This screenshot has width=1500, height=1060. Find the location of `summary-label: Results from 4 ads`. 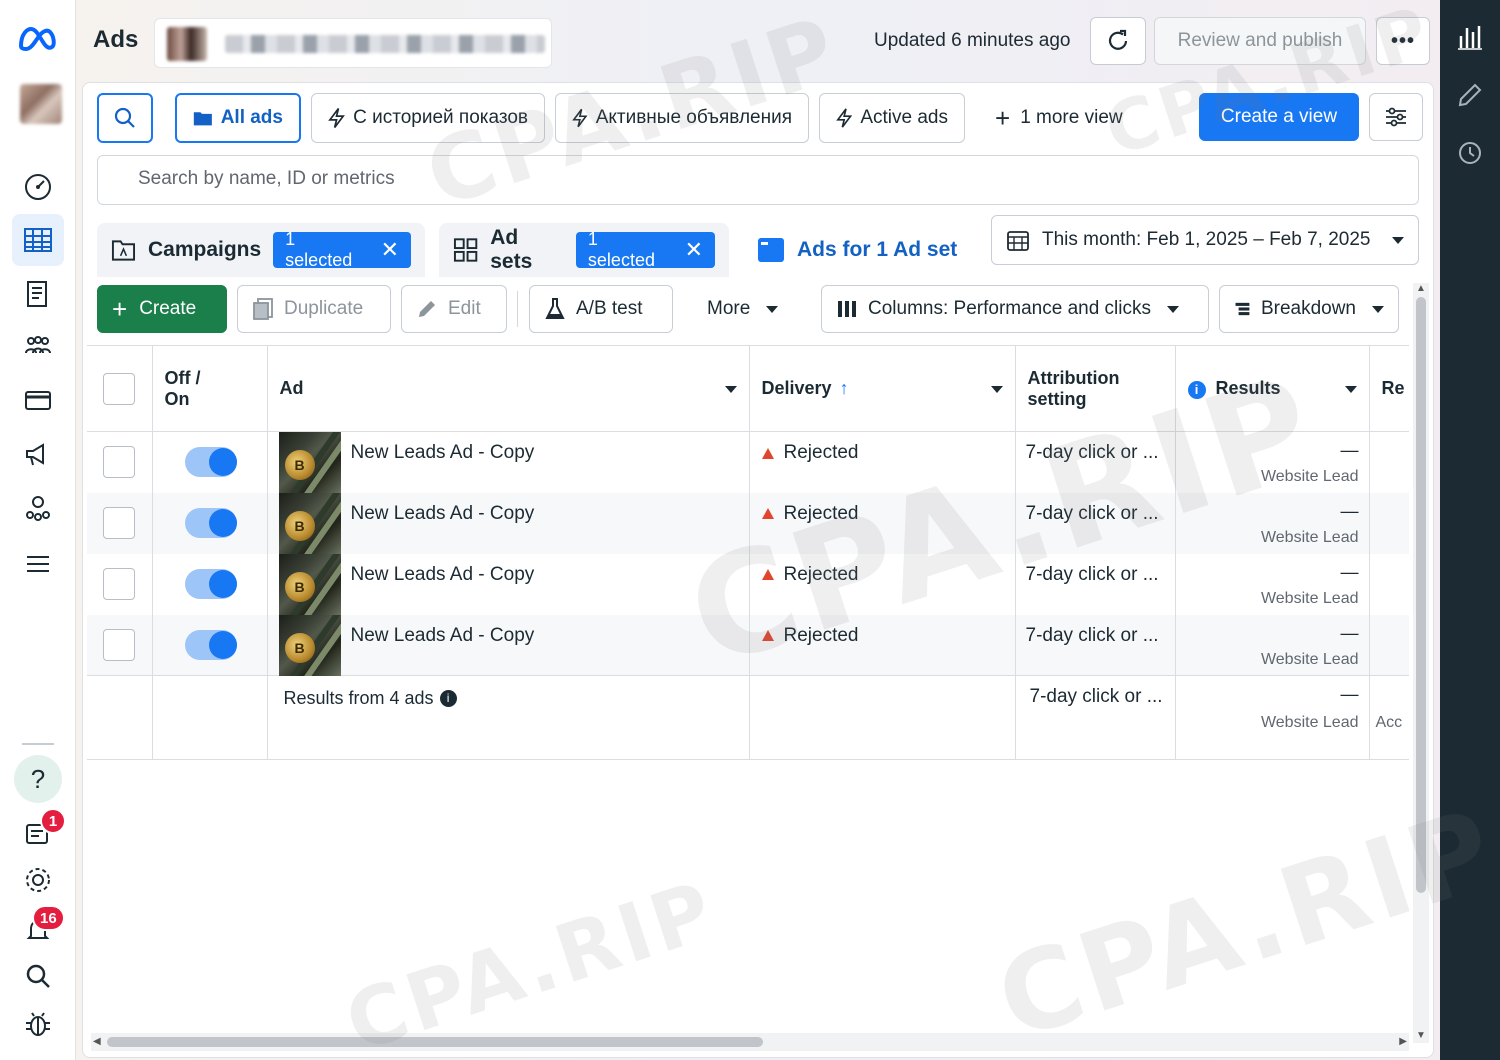

summary-label: Results from 4 ads is located at coordinates (358, 698).